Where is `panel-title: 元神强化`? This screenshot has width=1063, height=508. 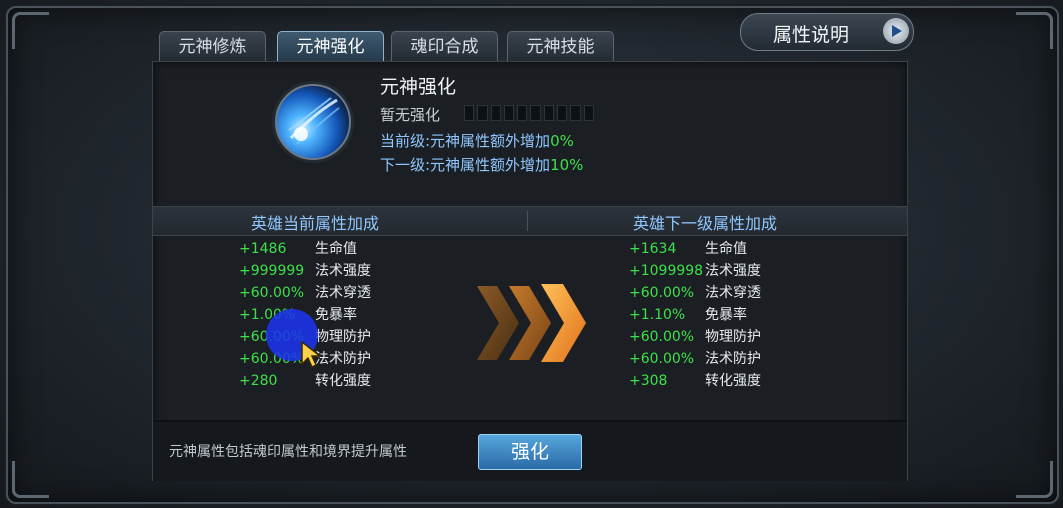
panel-title: 元神强化 is located at coordinates (418, 87).